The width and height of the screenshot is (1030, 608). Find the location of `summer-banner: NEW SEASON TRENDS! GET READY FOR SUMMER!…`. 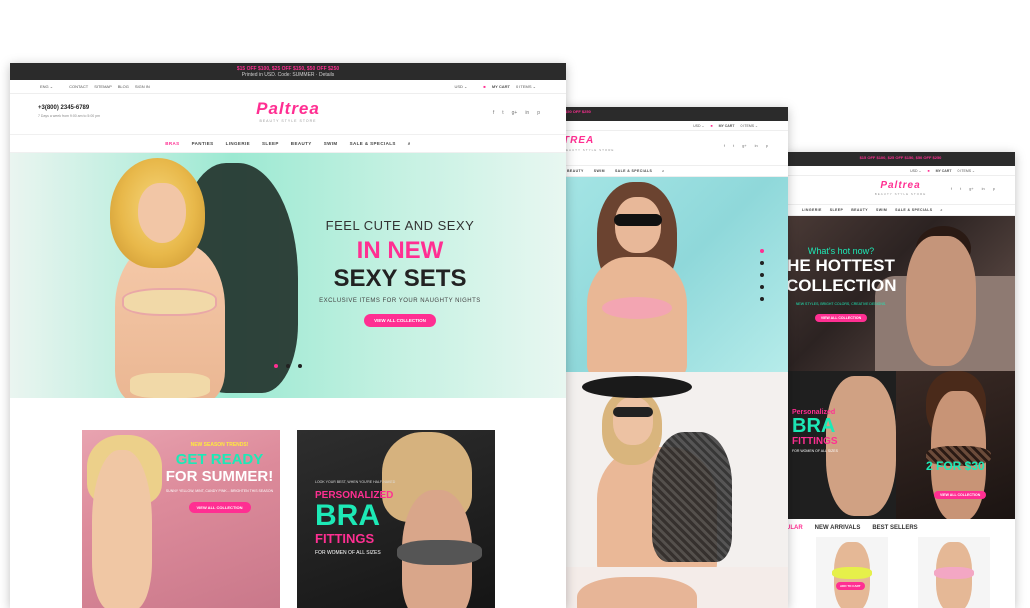

summer-banner: NEW SEASON TRENDS! GET READY FOR SUMMER!… is located at coordinates (181, 519).